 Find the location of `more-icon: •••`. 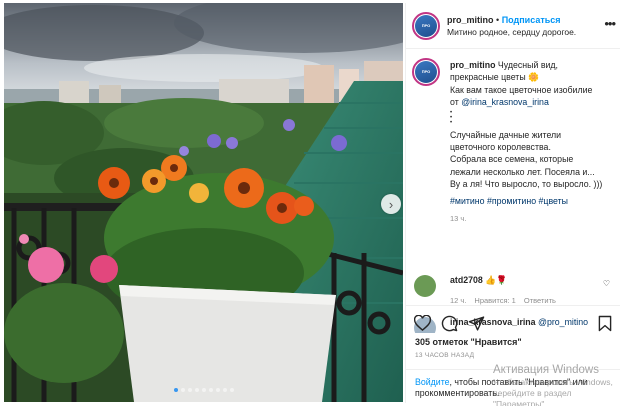

more-icon: ••• is located at coordinates (610, 23).